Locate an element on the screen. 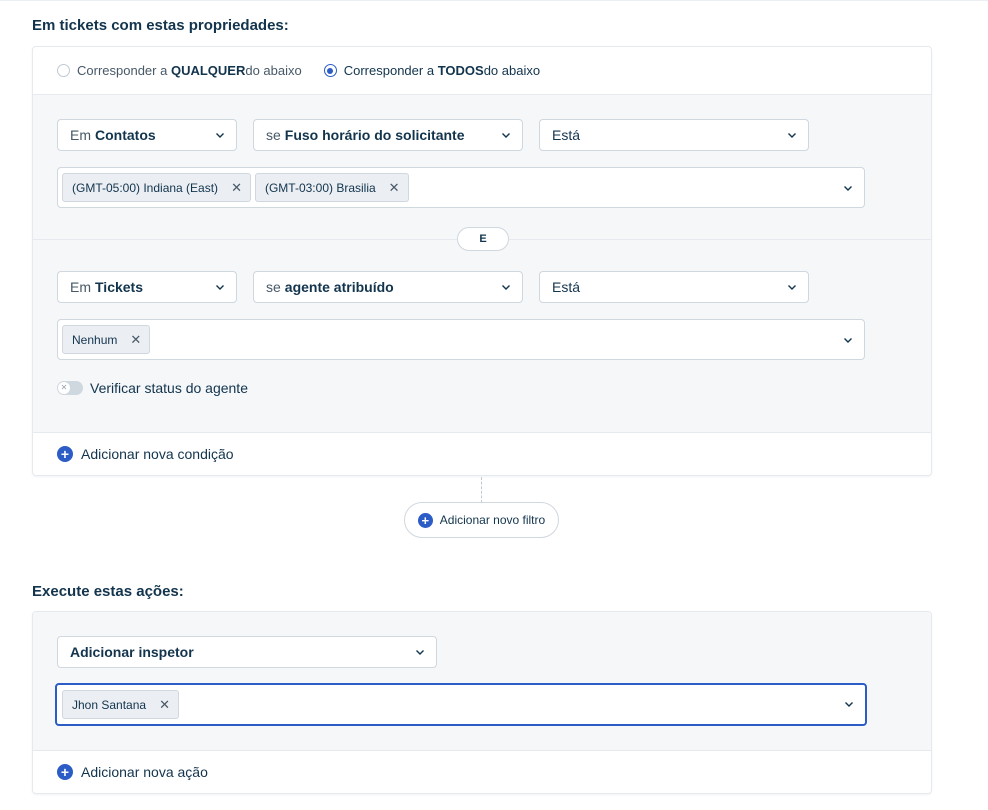 The height and width of the screenshot is (810, 988). conditions-title: Em tickets com estas propriedades: is located at coordinates (160, 25).